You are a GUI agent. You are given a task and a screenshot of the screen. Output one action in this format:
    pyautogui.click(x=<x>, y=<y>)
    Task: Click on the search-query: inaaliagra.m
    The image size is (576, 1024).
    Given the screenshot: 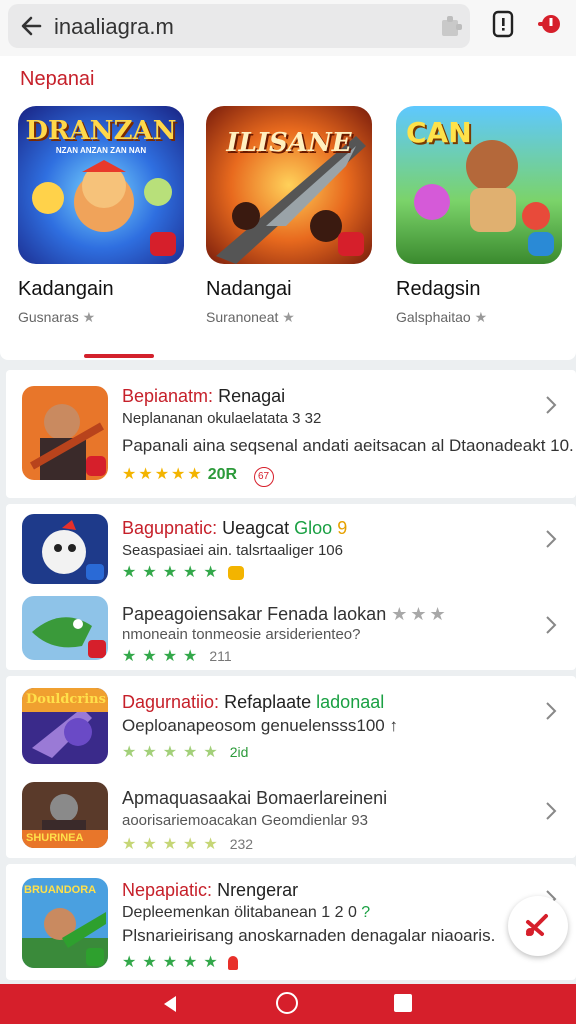 What is the action you would take?
    pyautogui.click(x=114, y=27)
    